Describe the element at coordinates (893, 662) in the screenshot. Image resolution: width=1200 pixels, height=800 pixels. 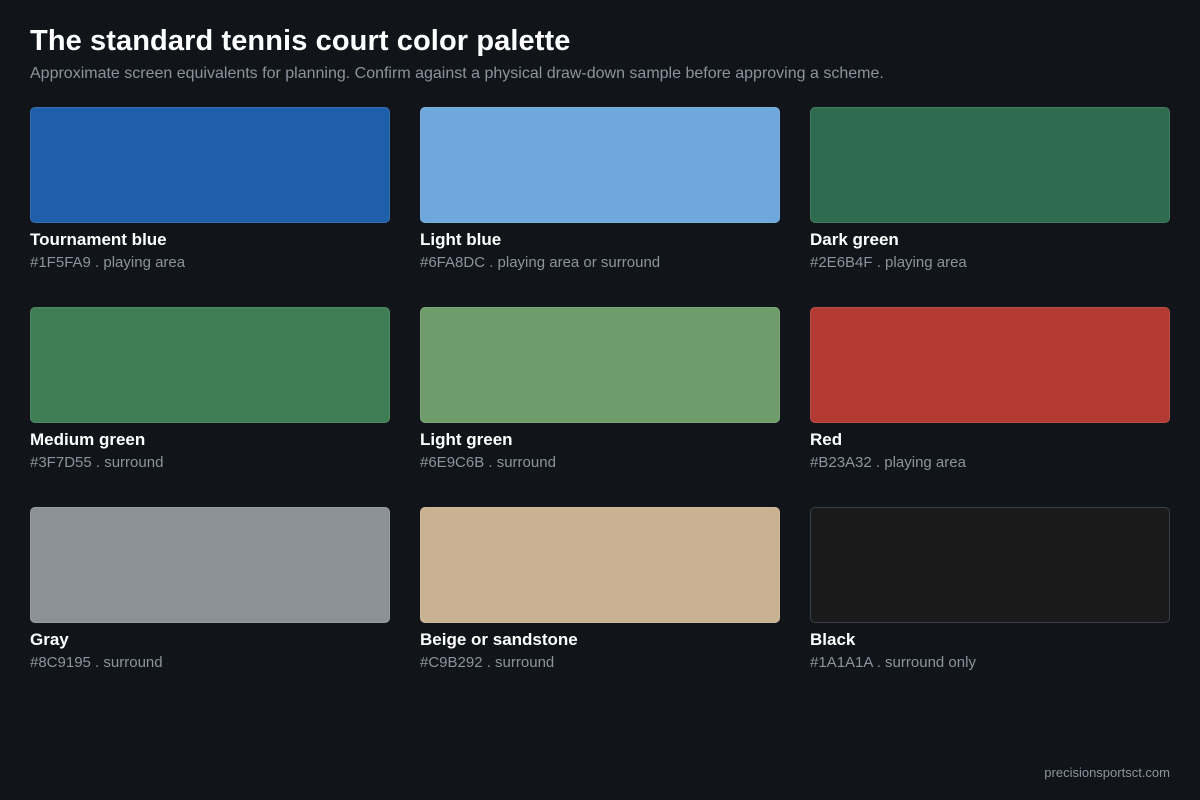
I see `color-hex-usage: #1A1A1A . surround only` at that location.